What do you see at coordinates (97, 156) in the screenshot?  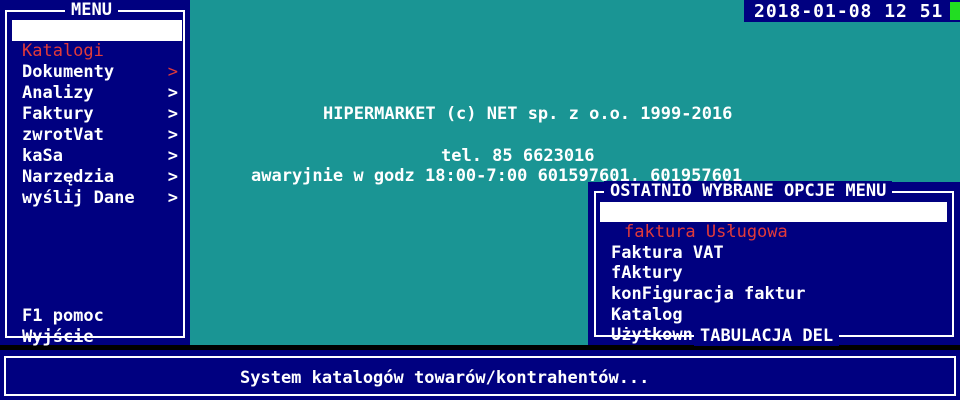 I see `menu-item-kasa: kaSa >` at bounding box center [97, 156].